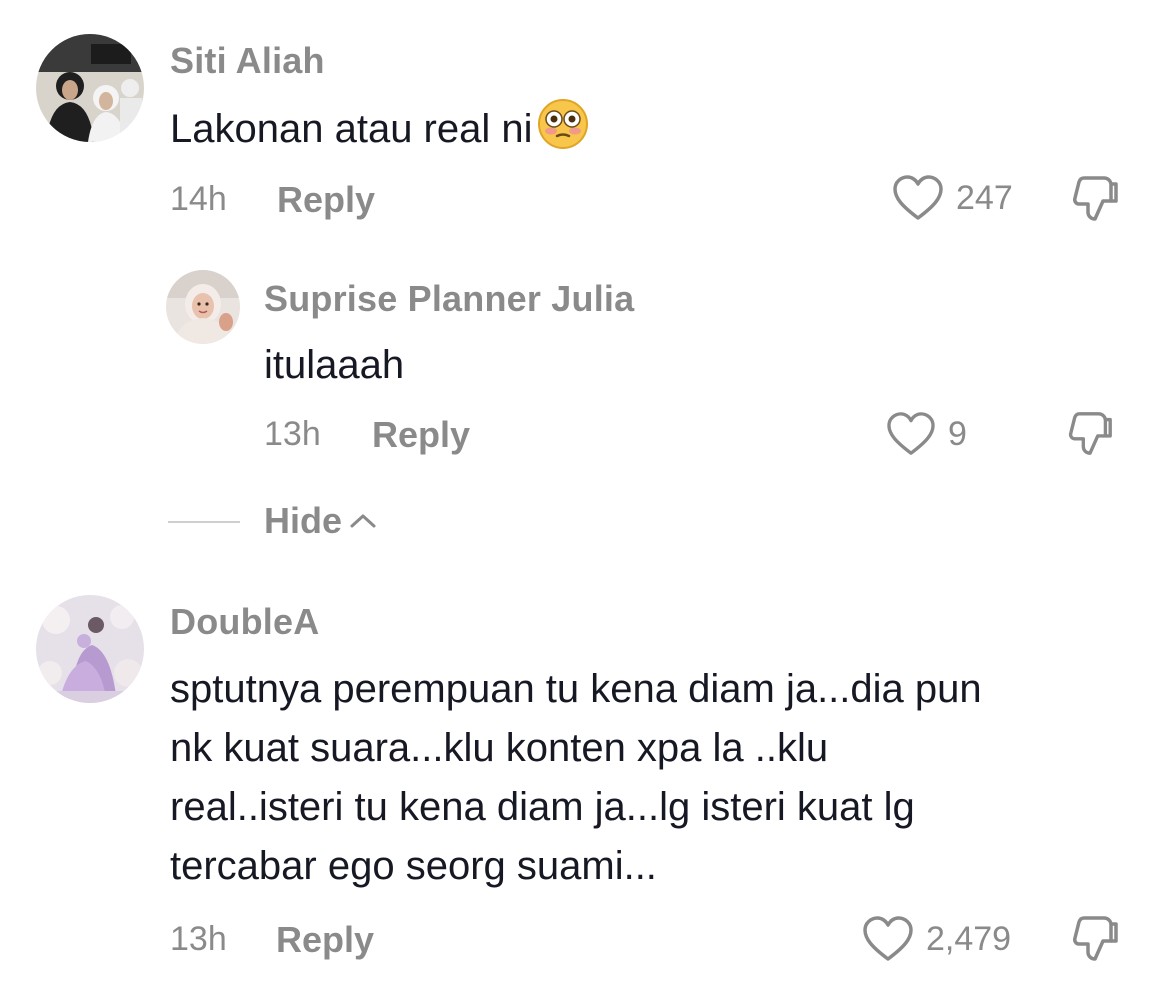  Describe the element at coordinates (969, 938) in the screenshot. I see `like-count: 2,479` at that location.